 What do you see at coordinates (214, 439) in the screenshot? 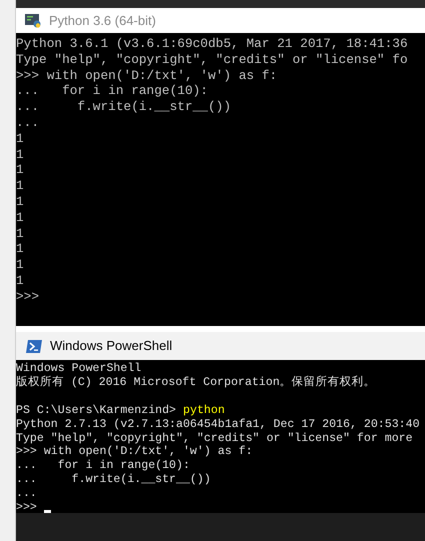
I see `console-line: Type "help", "copyright", "credits" or "license" for more` at bounding box center [214, 439].